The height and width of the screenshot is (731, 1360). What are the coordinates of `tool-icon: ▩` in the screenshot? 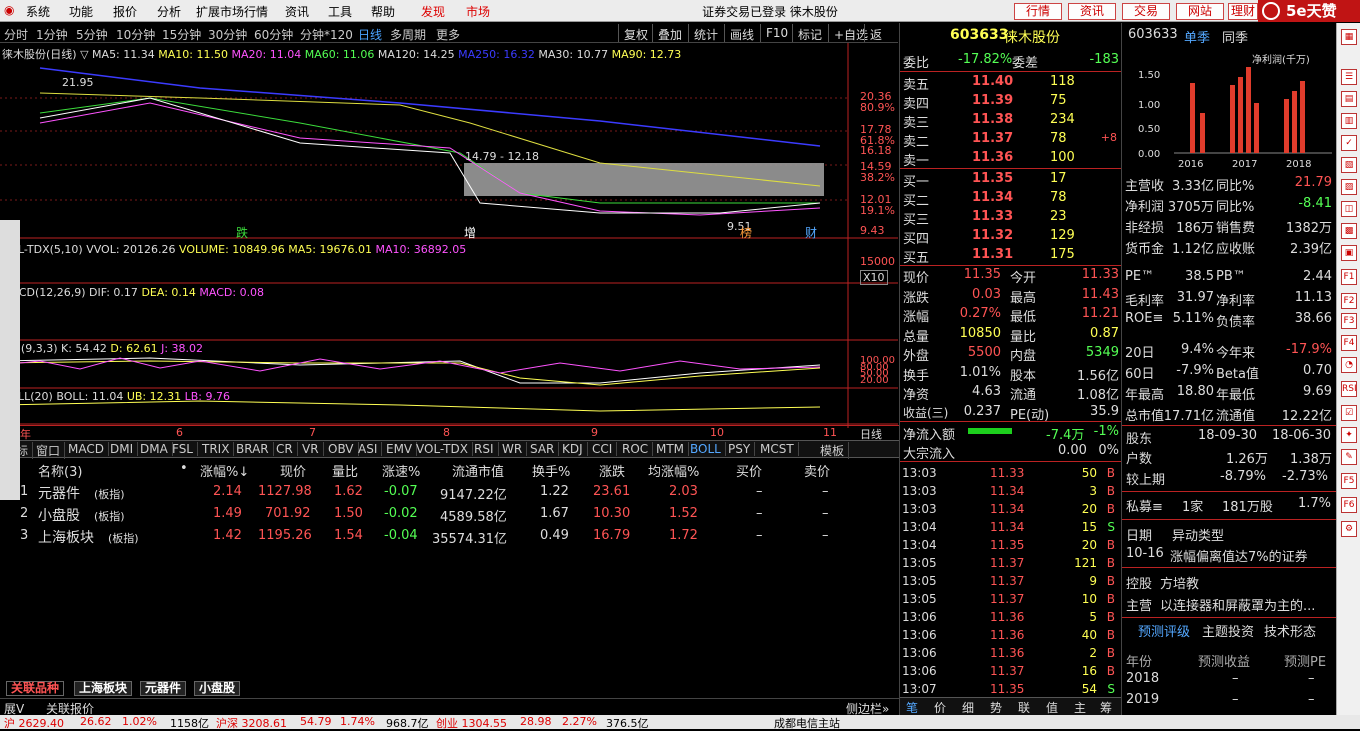 It's located at (1349, 231).